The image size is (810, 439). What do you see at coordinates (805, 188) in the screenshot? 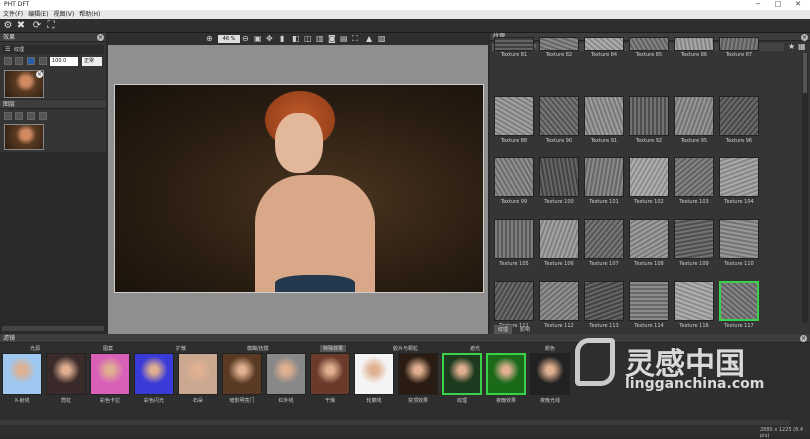
I see `texture-scrollbar` at bounding box center [805, 188].